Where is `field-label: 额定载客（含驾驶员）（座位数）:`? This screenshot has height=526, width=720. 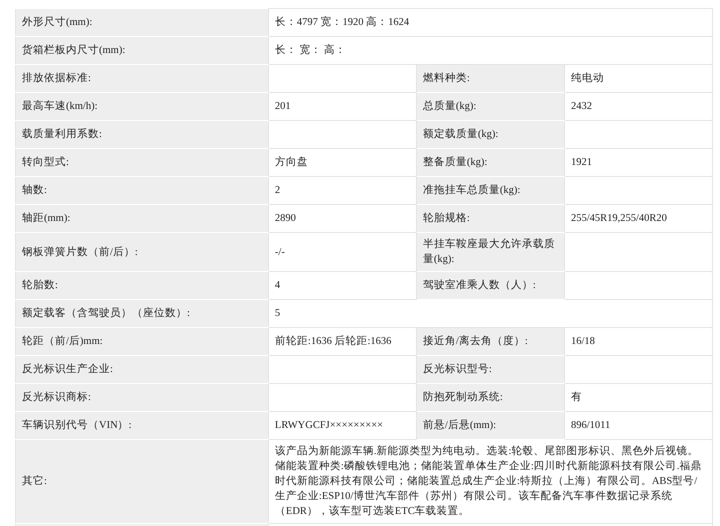
field-label: 额定载客（含驾驶员）（座位数）: is located at coordinates (106, 313).